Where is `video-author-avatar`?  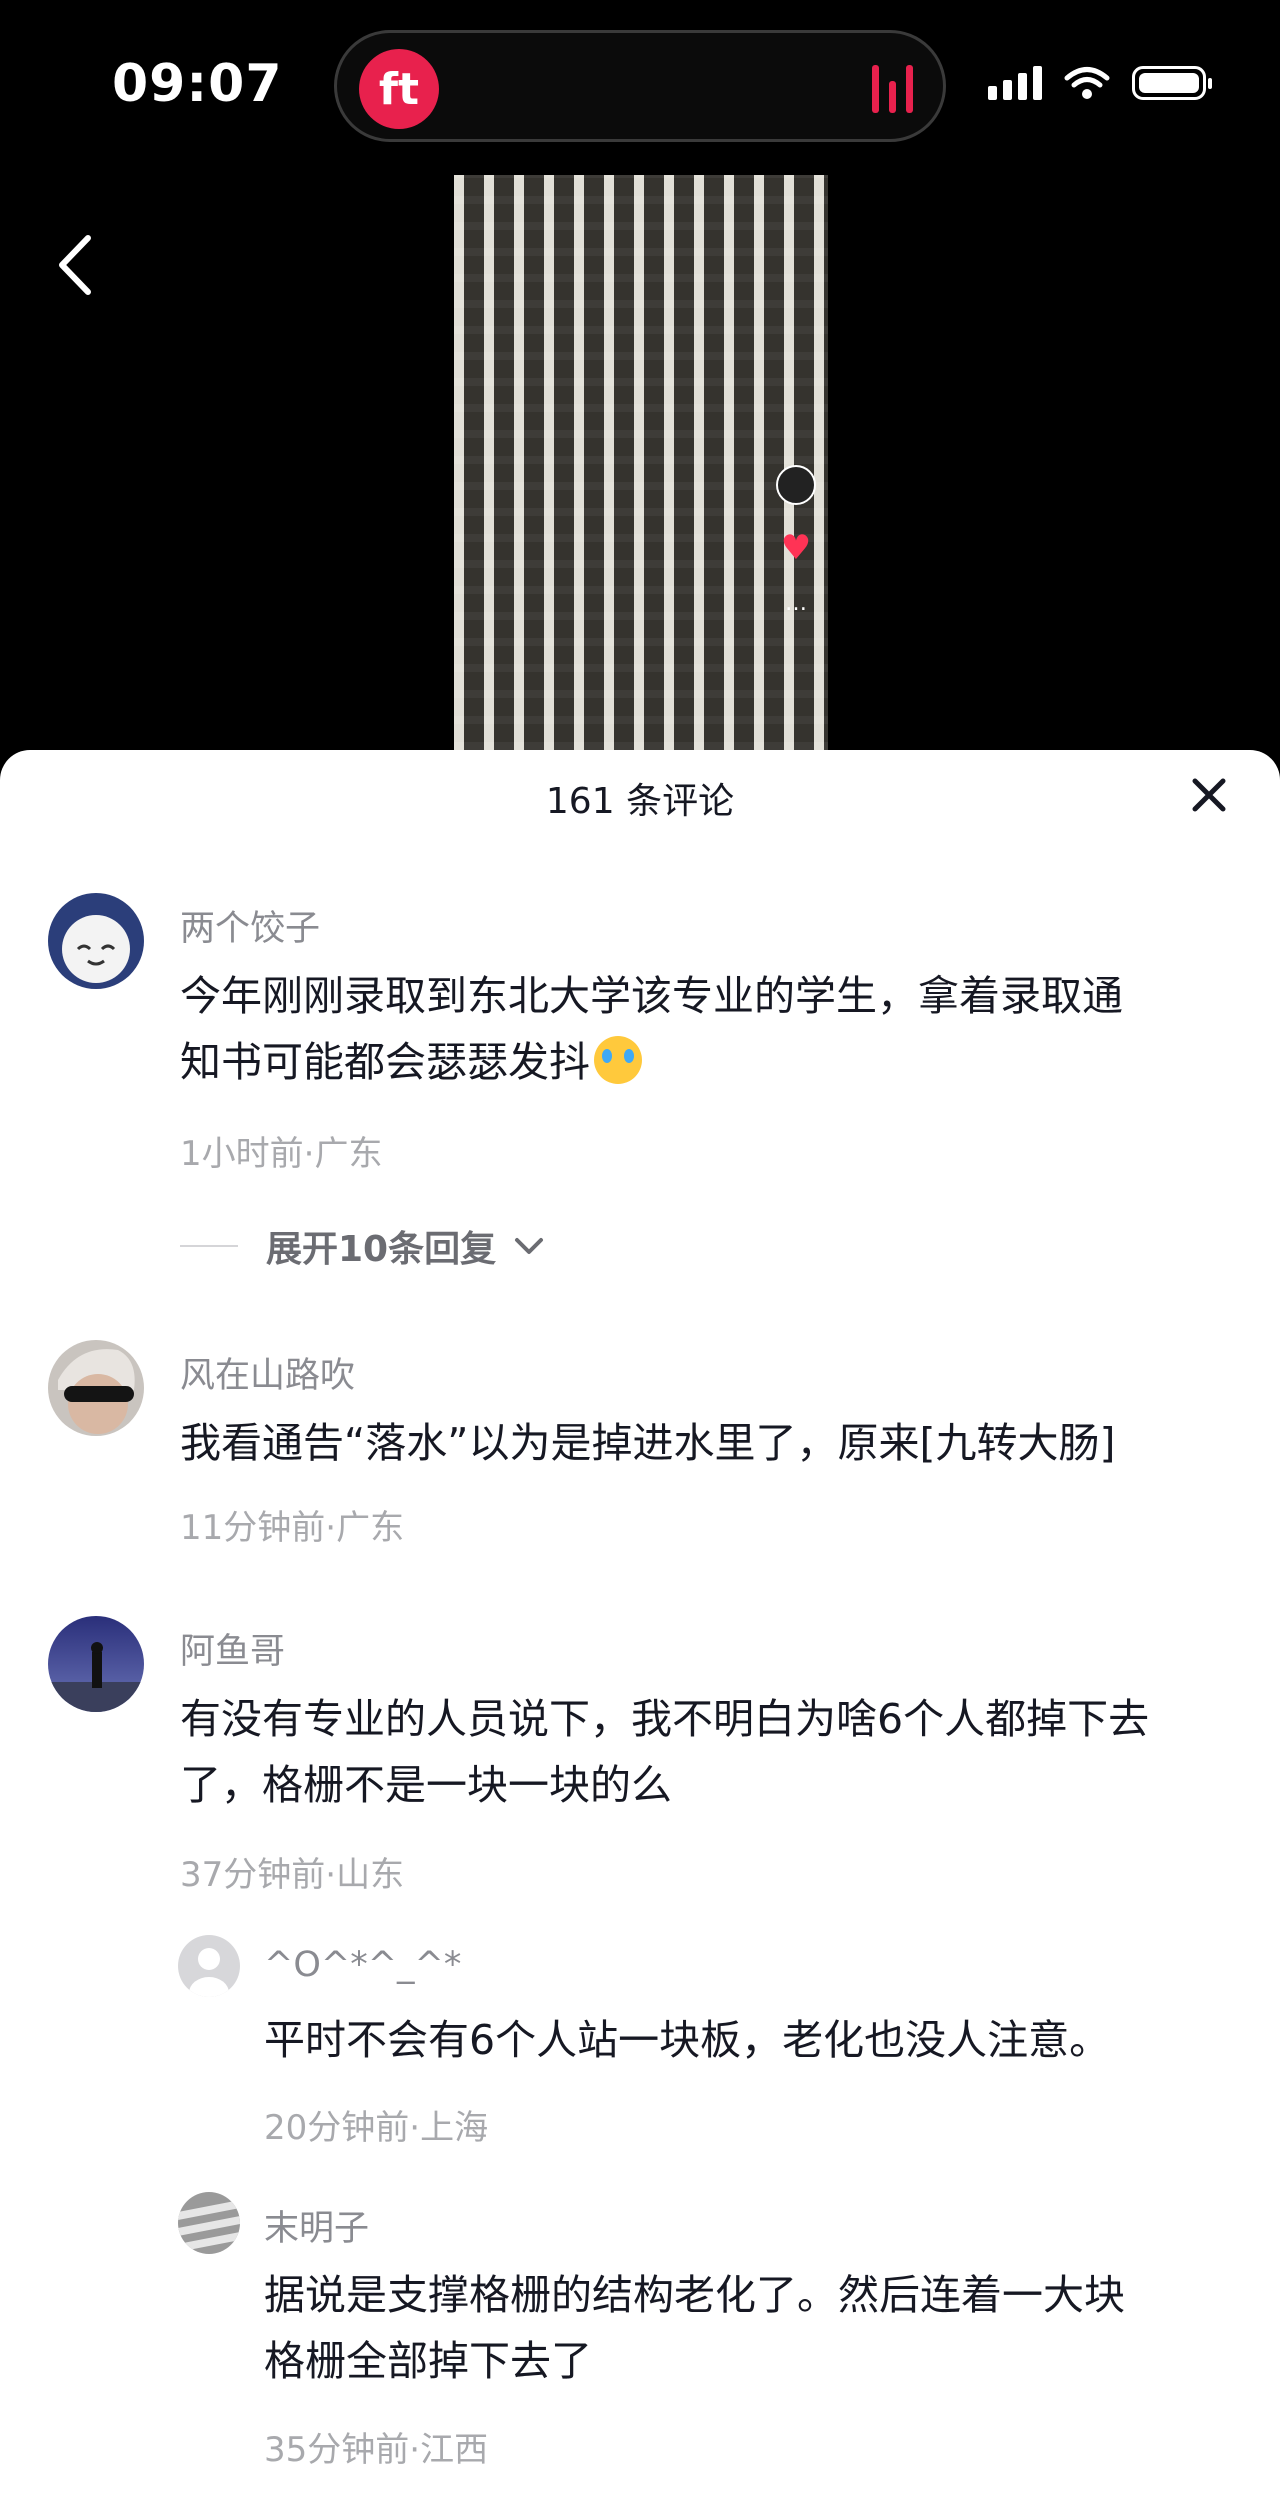 video-author-avatar is located at coordinates (796, 485).